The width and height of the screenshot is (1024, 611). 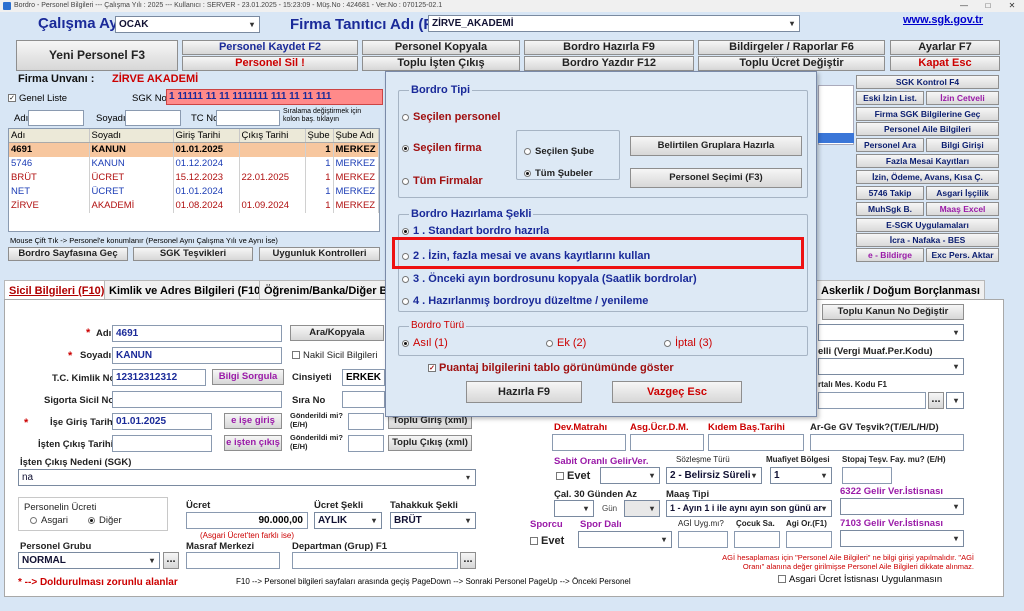 I want to click on col-sube-adi: Şube Adı, so click(x=356, y=136).